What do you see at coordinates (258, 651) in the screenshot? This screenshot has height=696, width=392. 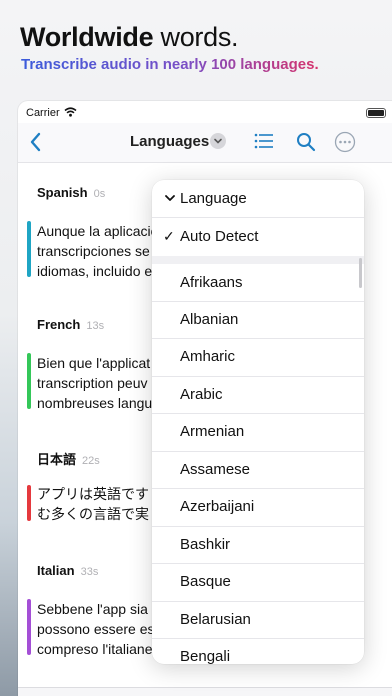 I see `menu-item-bengali: Bengali` at bounding box center [258, 651].